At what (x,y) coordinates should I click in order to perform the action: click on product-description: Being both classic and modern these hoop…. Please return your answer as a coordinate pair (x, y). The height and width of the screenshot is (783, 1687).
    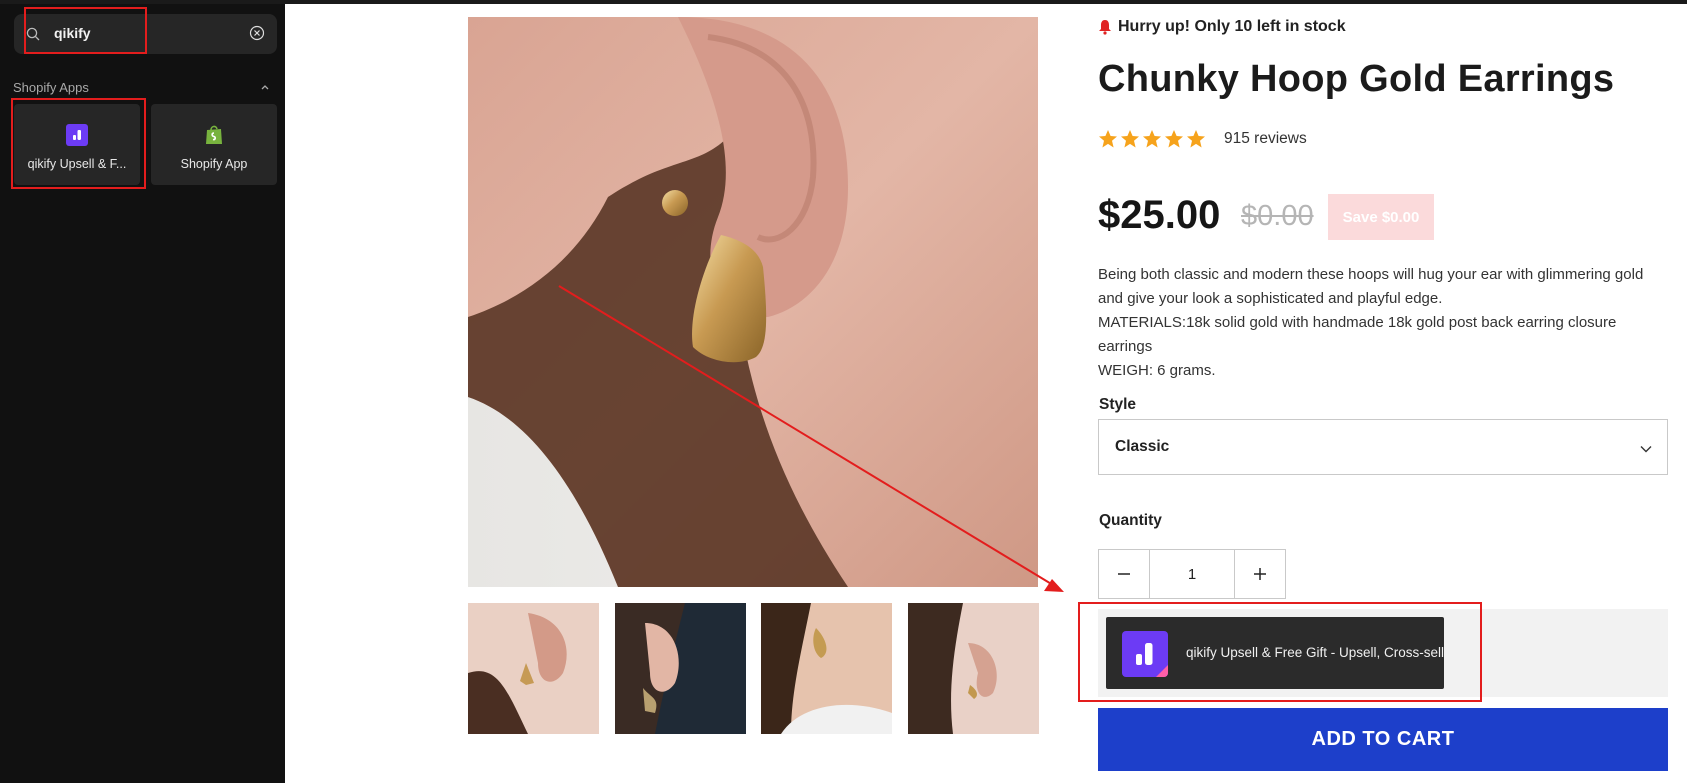
    Looking at the image, I should click on (1378, 323).